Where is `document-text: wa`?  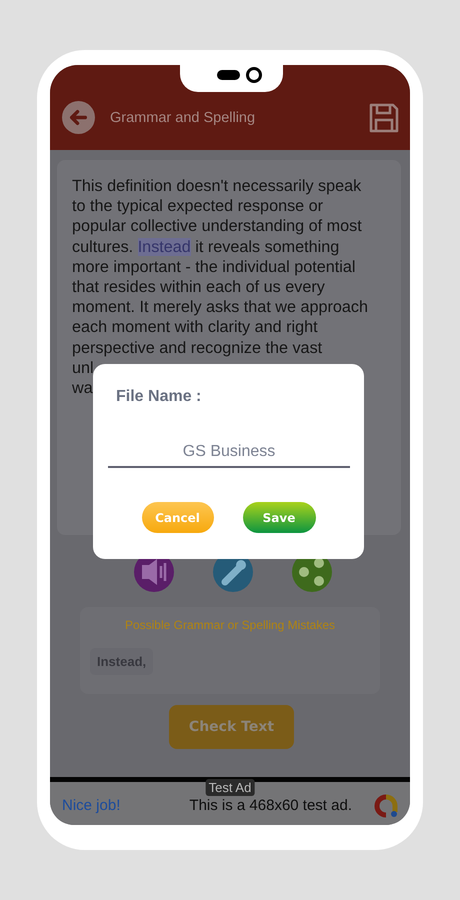
document-text: wa is located at coordinates (82, 388).